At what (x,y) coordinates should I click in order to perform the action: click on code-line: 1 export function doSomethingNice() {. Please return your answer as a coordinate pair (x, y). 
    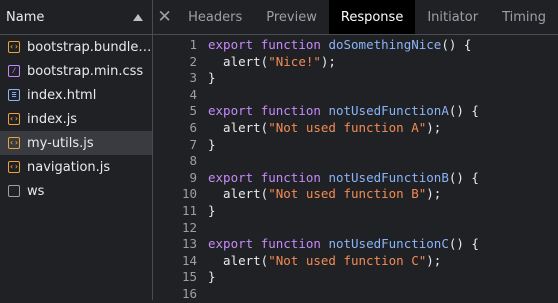
    Looking at the image, I should click on (355, 45).